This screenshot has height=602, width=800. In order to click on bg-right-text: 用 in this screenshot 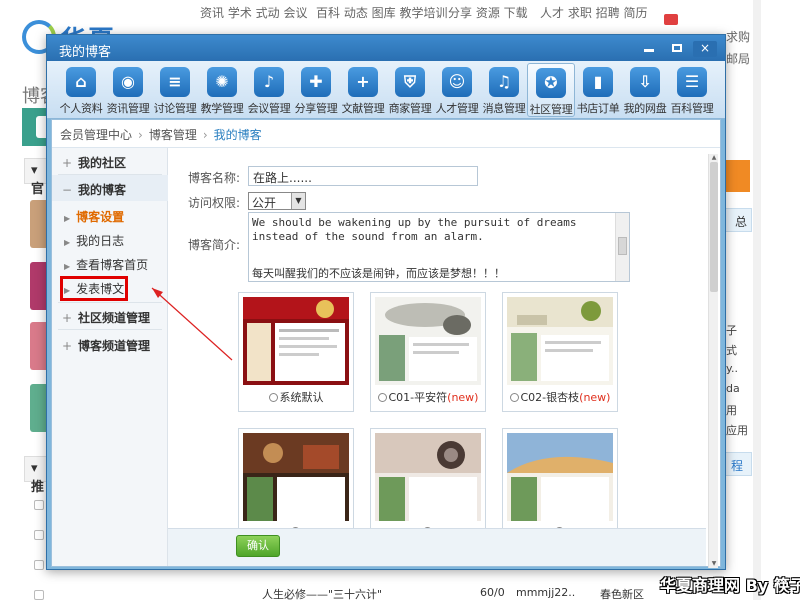, I will do `click(731, 410)`.